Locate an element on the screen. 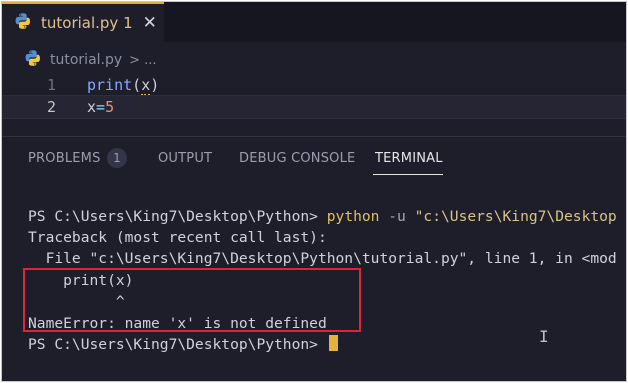  terminal-final-prompt-line: PS C:\Users\King7\Desktop\Python> is located at coordinates (183, 344).